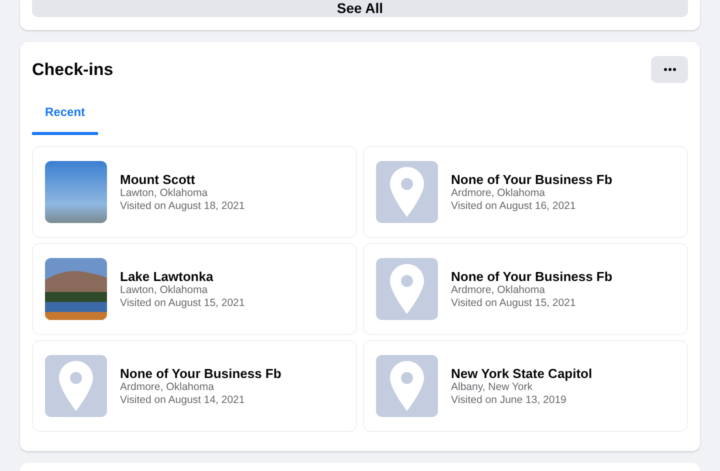 The width and height of the screenshot is (720, 471). Describe the element at coordinates (76, 192) in the screenshot. I see `photo-placeholder` at that location.